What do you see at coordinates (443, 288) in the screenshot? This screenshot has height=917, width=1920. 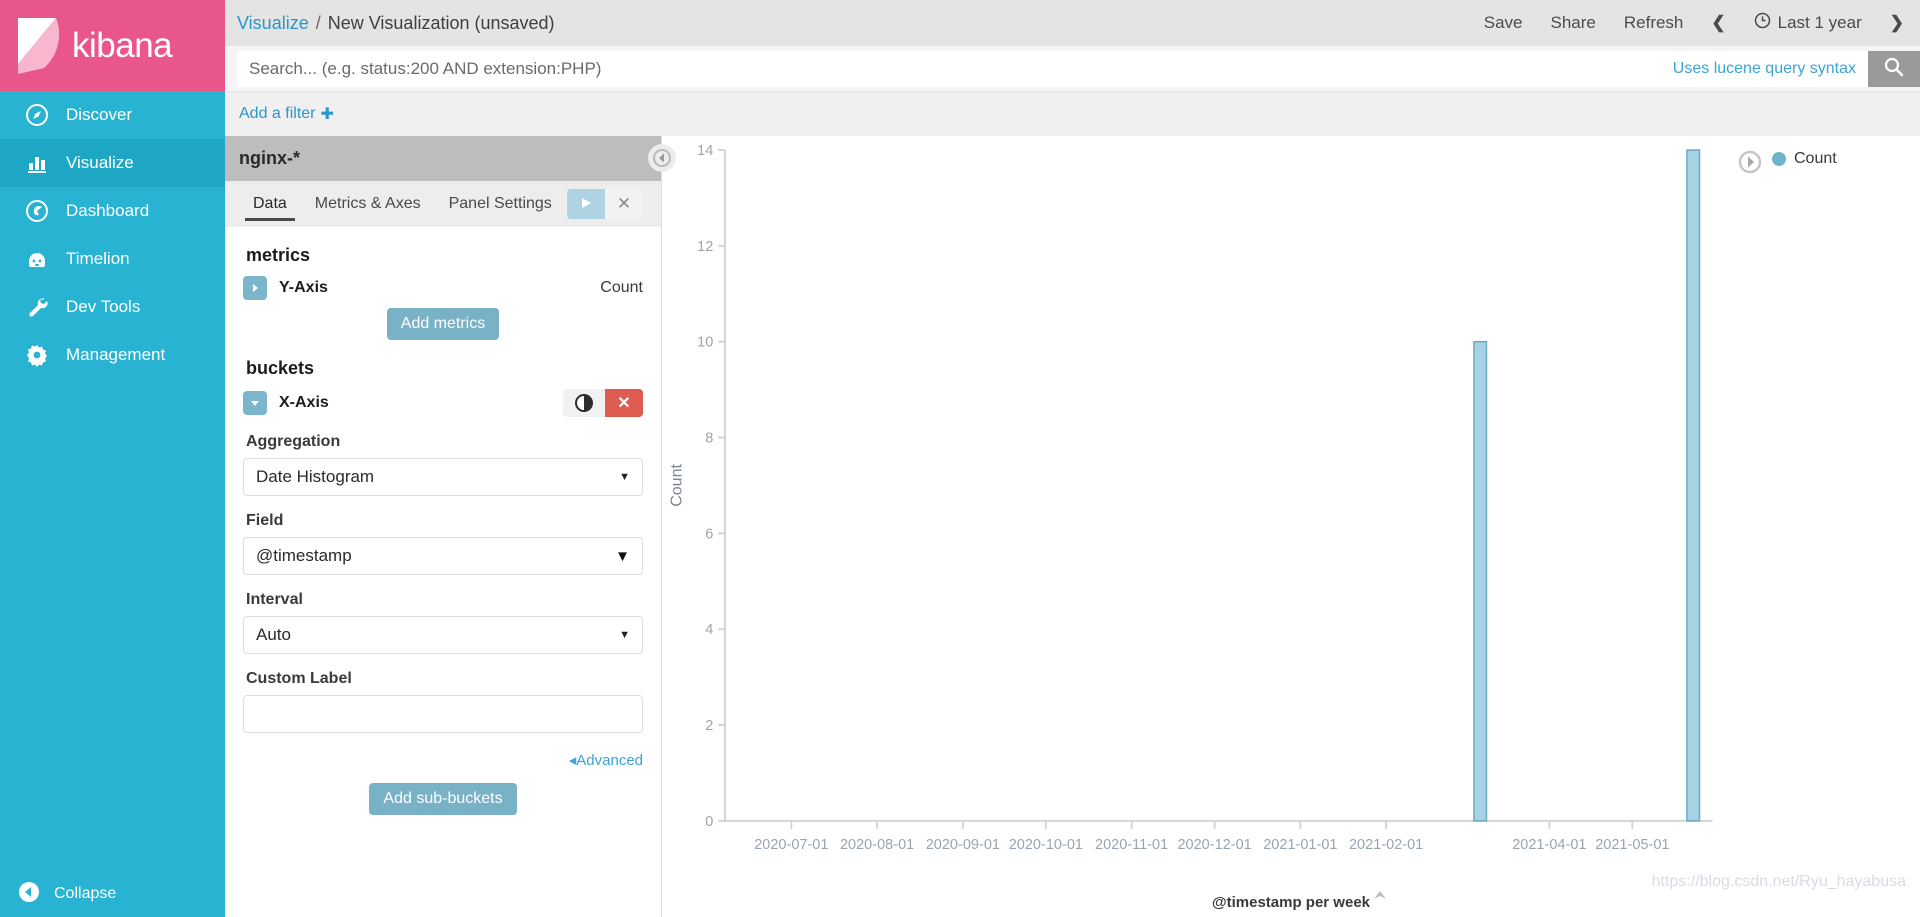 I see `metric-row-y-axis: Y-Axis Count` at bounding box center [443, 288].